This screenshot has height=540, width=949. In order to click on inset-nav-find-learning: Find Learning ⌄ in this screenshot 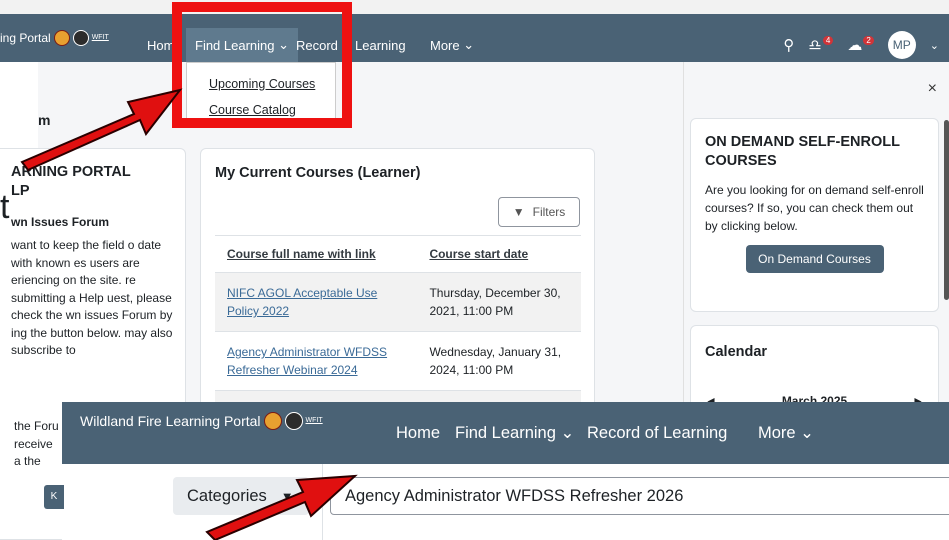, I will do `click(514, 433)`.